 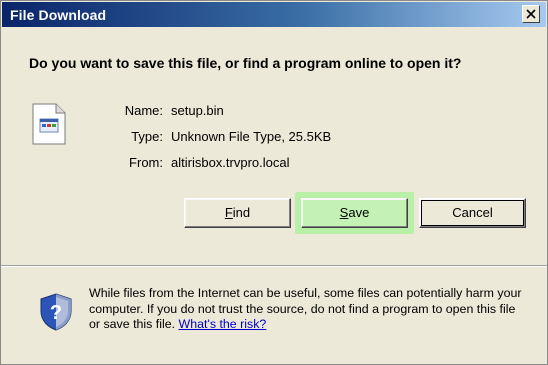 I want to click on from-value: altirisbox.trvpro.local, so click(x=230, y=162).